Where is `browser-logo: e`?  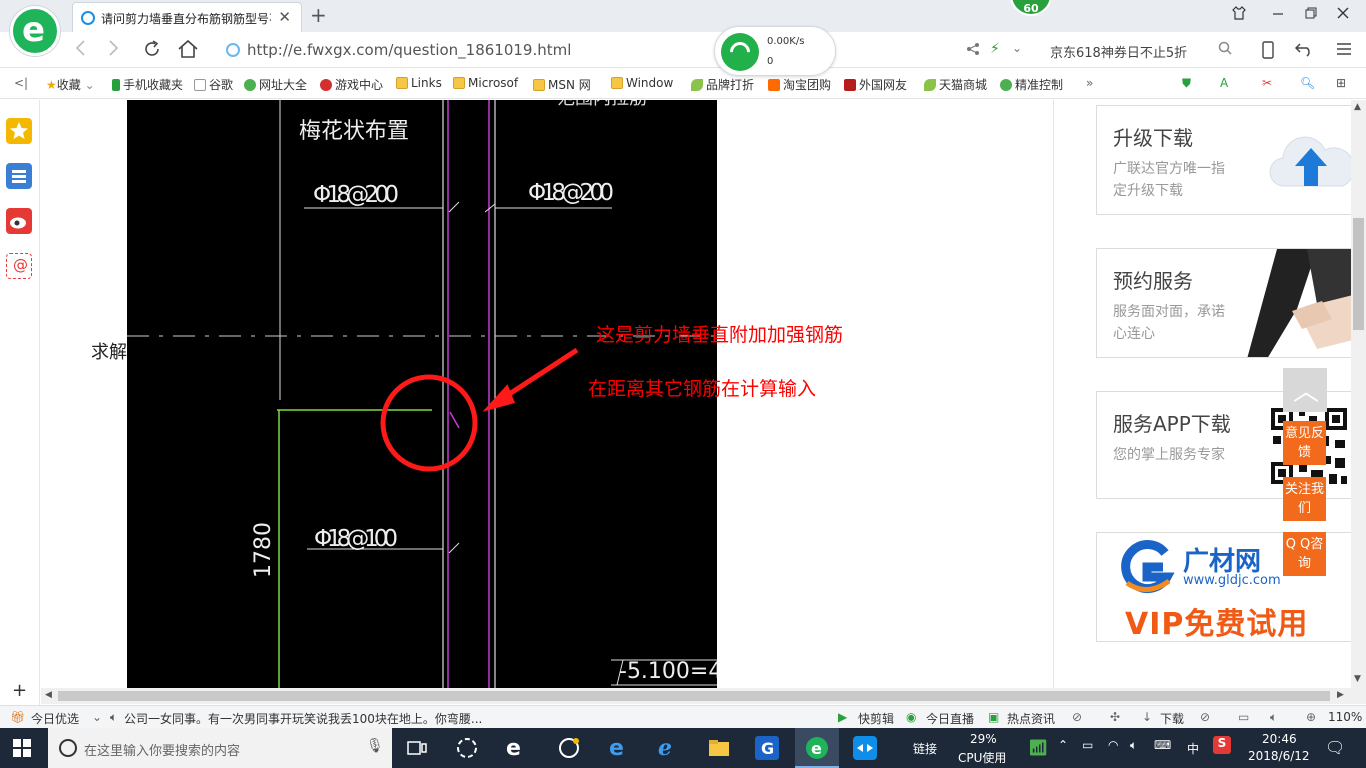
browser-logo: e is located at coordinates (35, 31).